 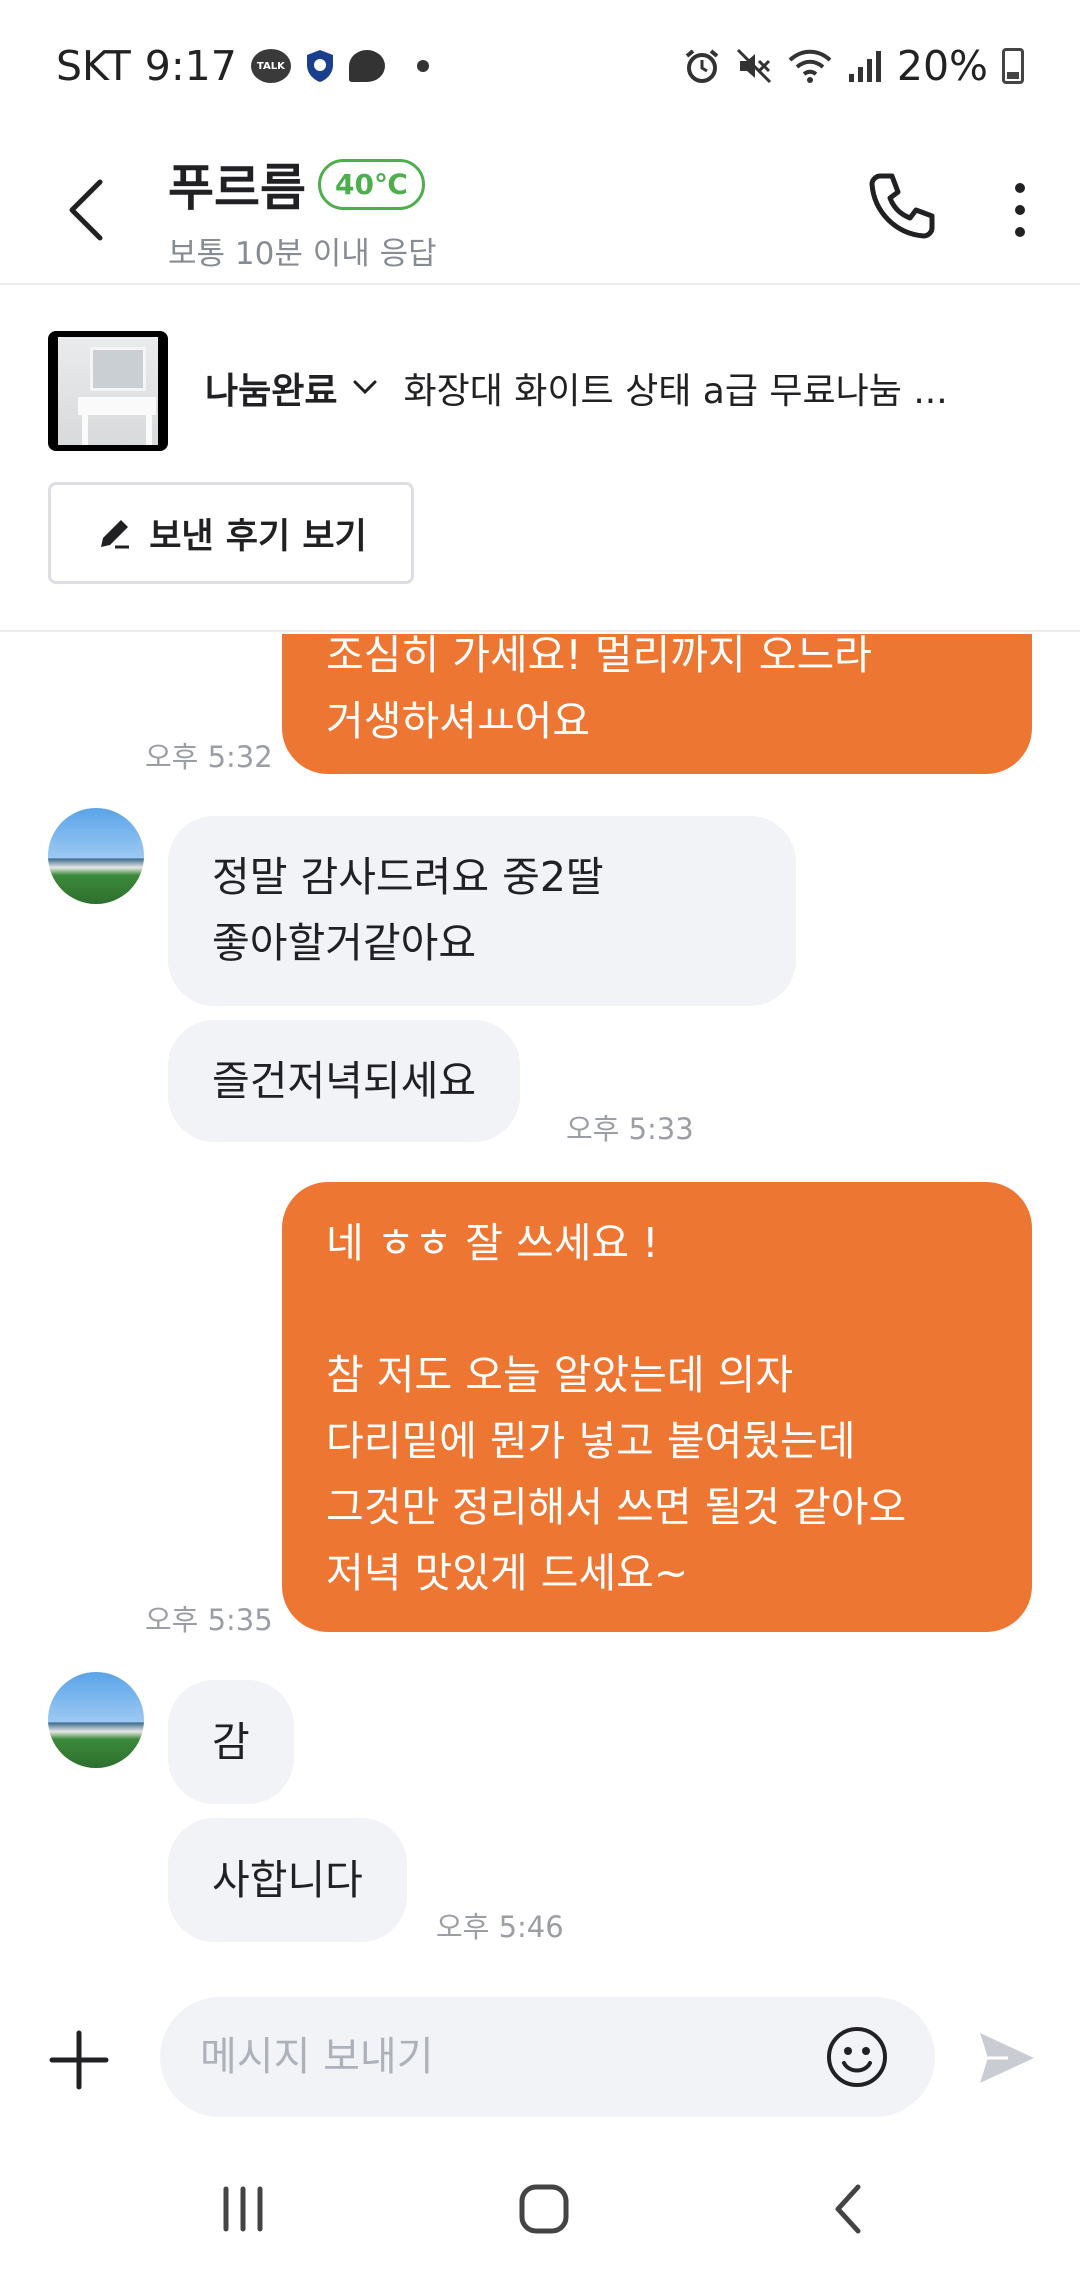 What do you see at coordinates (599, 656) in the screenshot?
I see `message-line: 조심히 가세요! 멀리까지 오느라` at bounding box center [599, 656].